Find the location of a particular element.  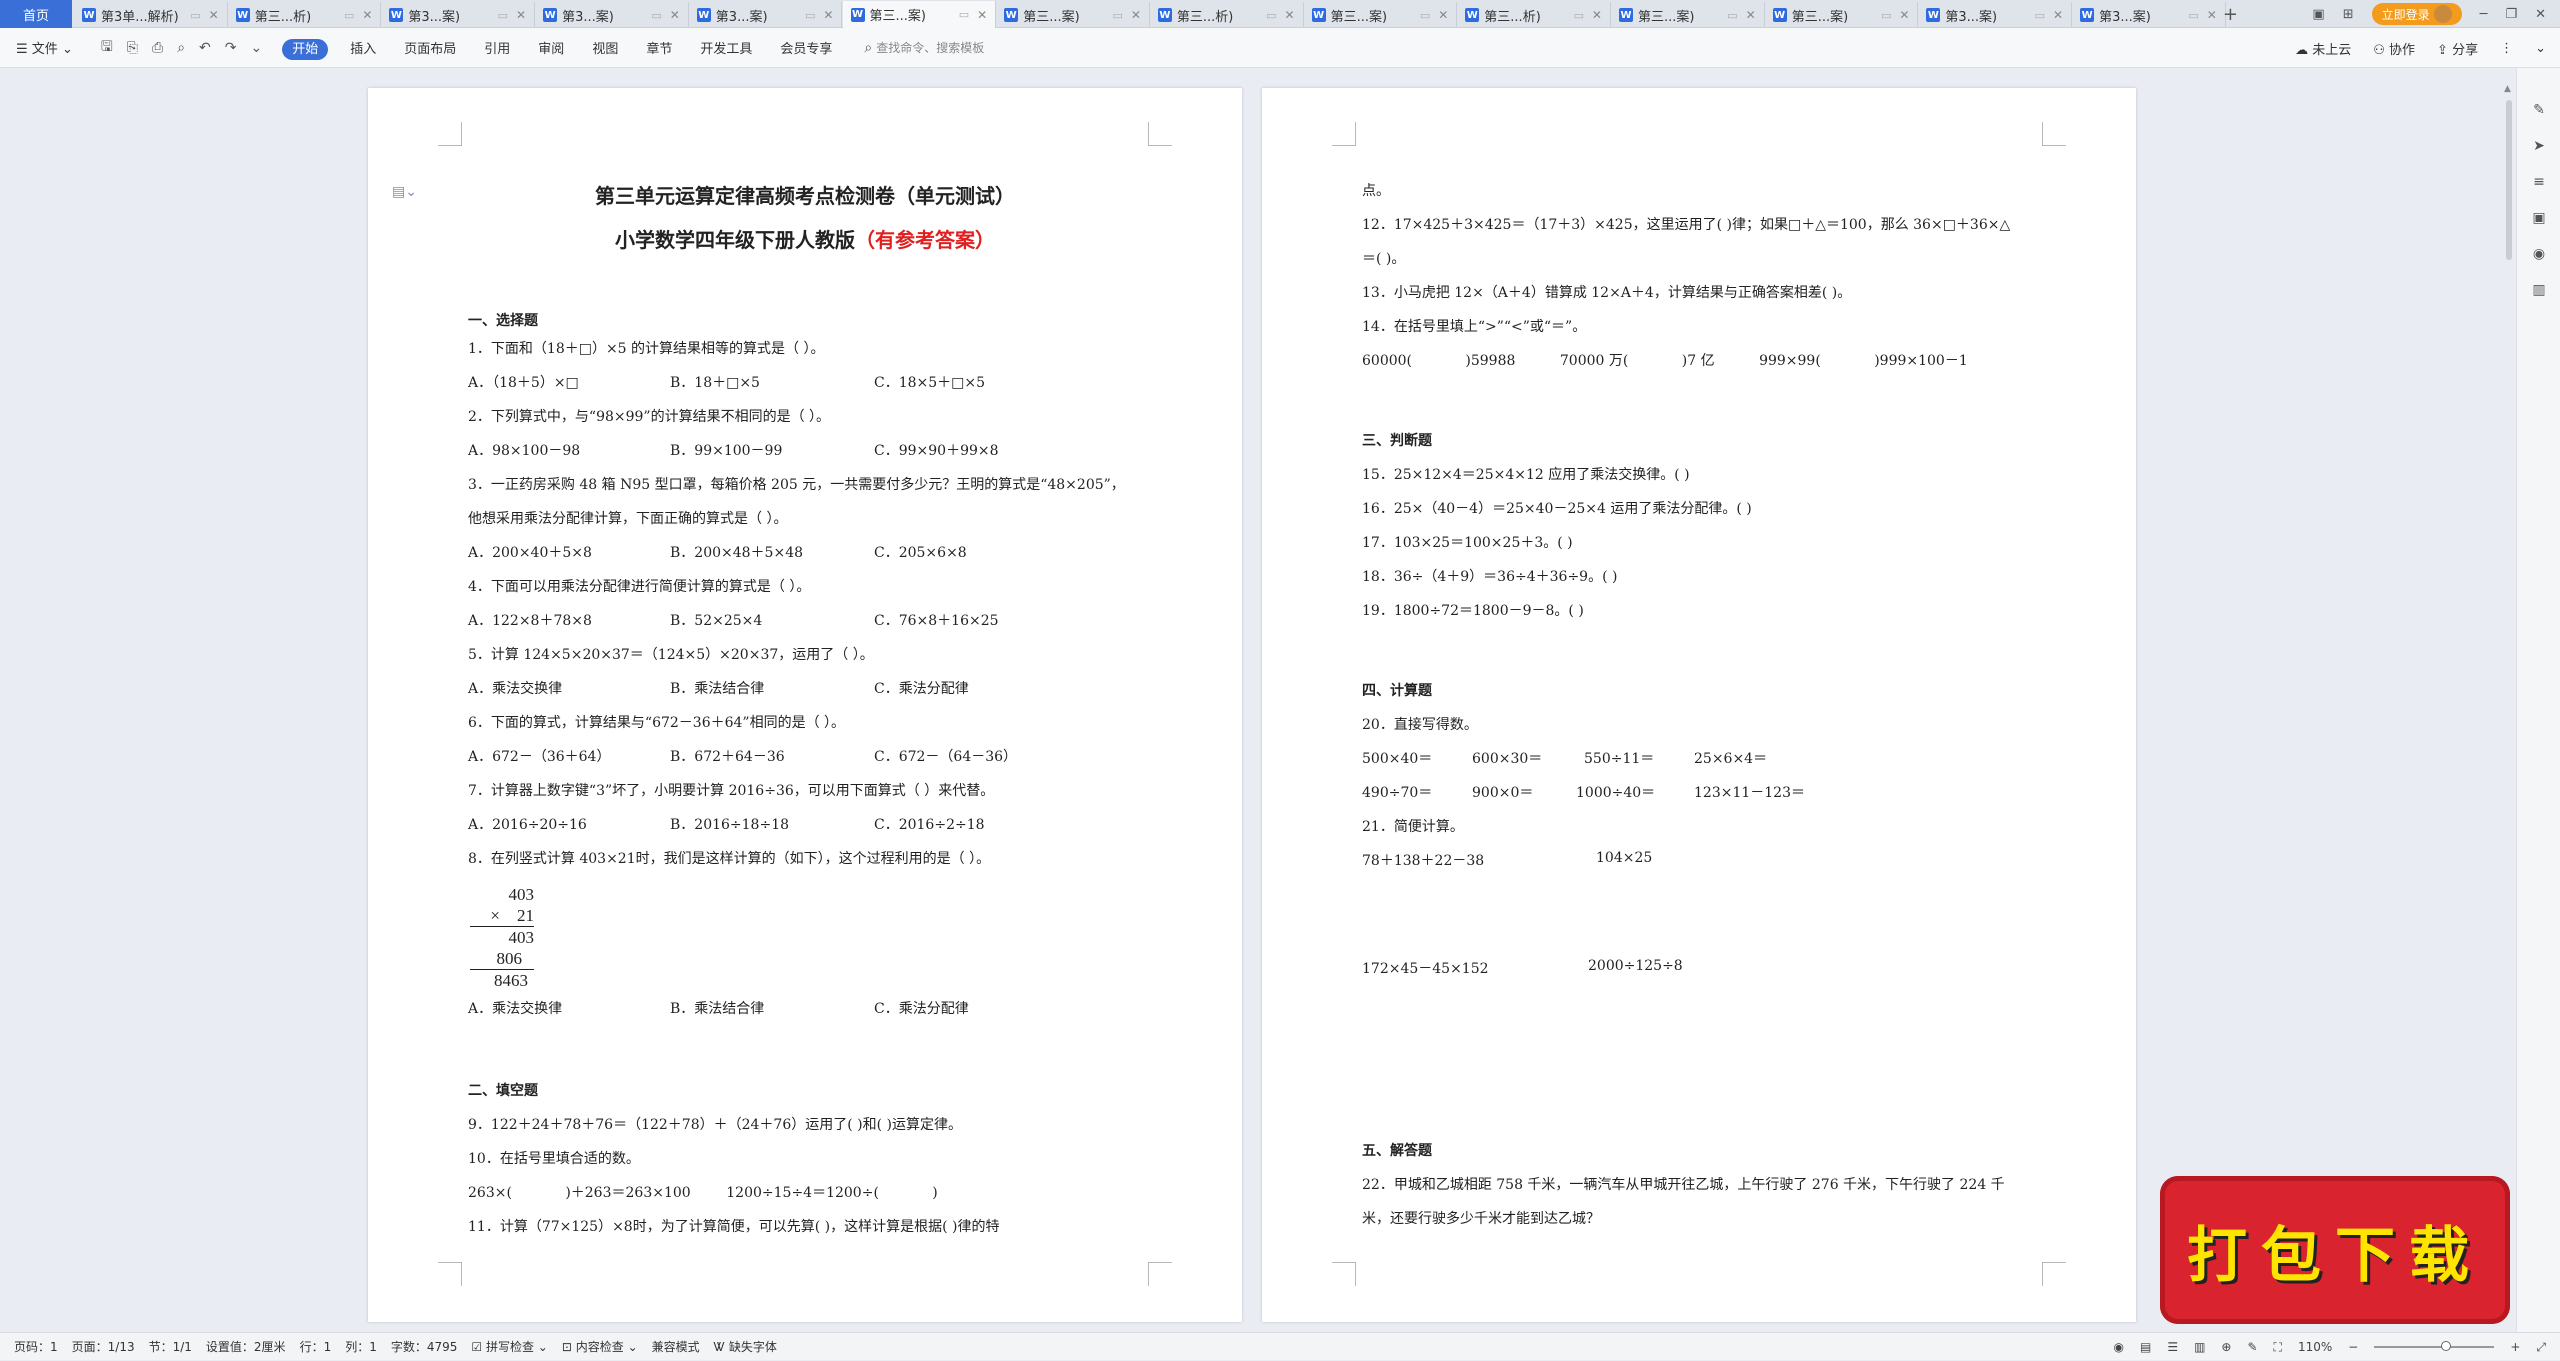

ribbon-tab: 会员专享 is located at coordinates (806, 49).